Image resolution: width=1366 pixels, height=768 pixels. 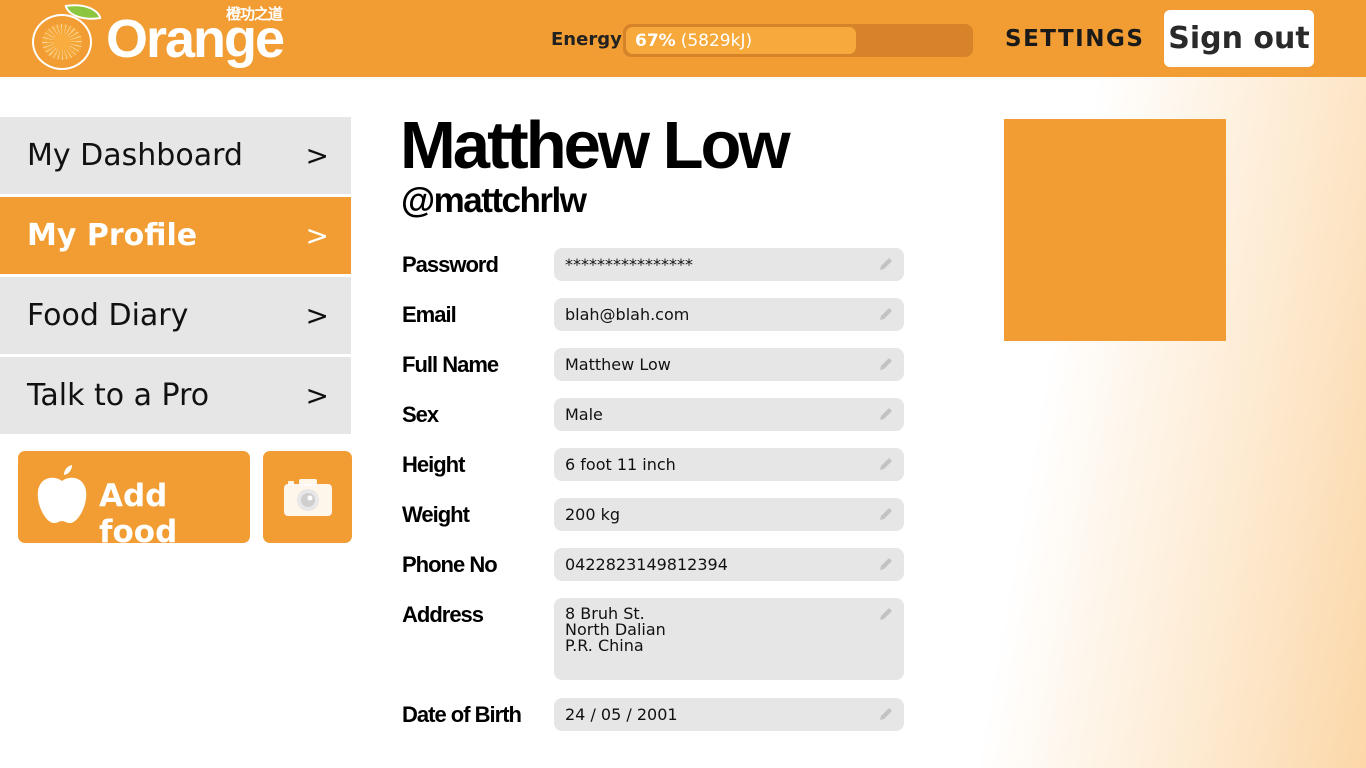 What do you see at coordinates (494, 200) in the screenshot?
I see `profile-handle: @mattchrlw` at bounding box center [494, 200].